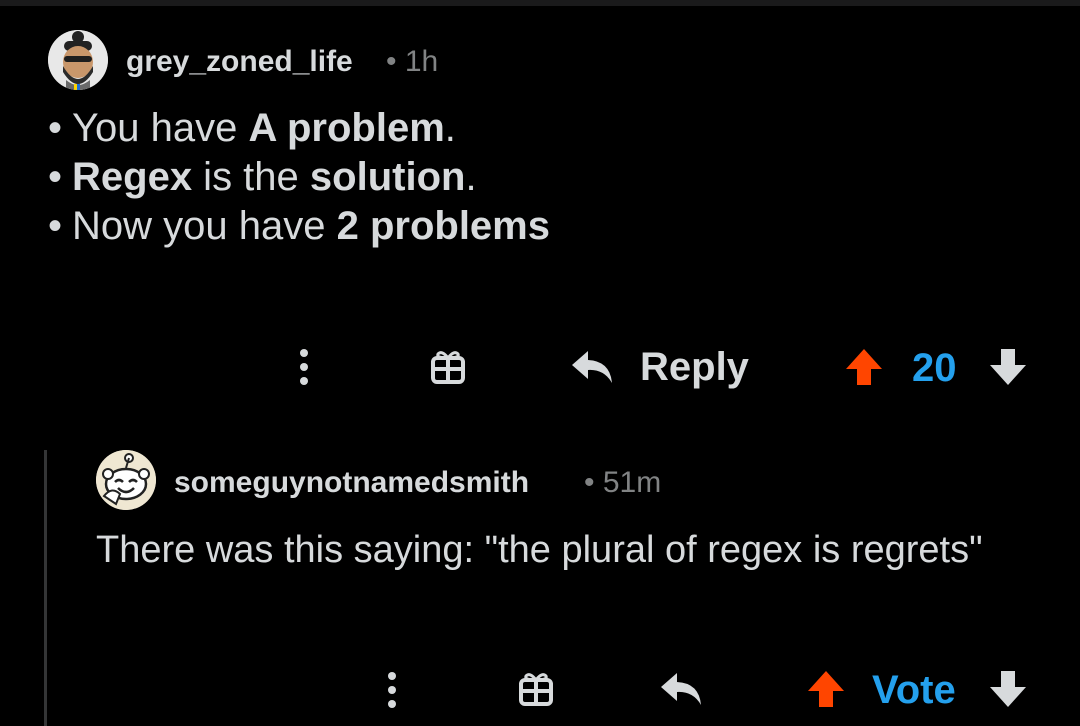  What do you see at coordinates (132, 177) in the screenshot?
I see `bold-text: Regex` at bounding box center [132, 177].